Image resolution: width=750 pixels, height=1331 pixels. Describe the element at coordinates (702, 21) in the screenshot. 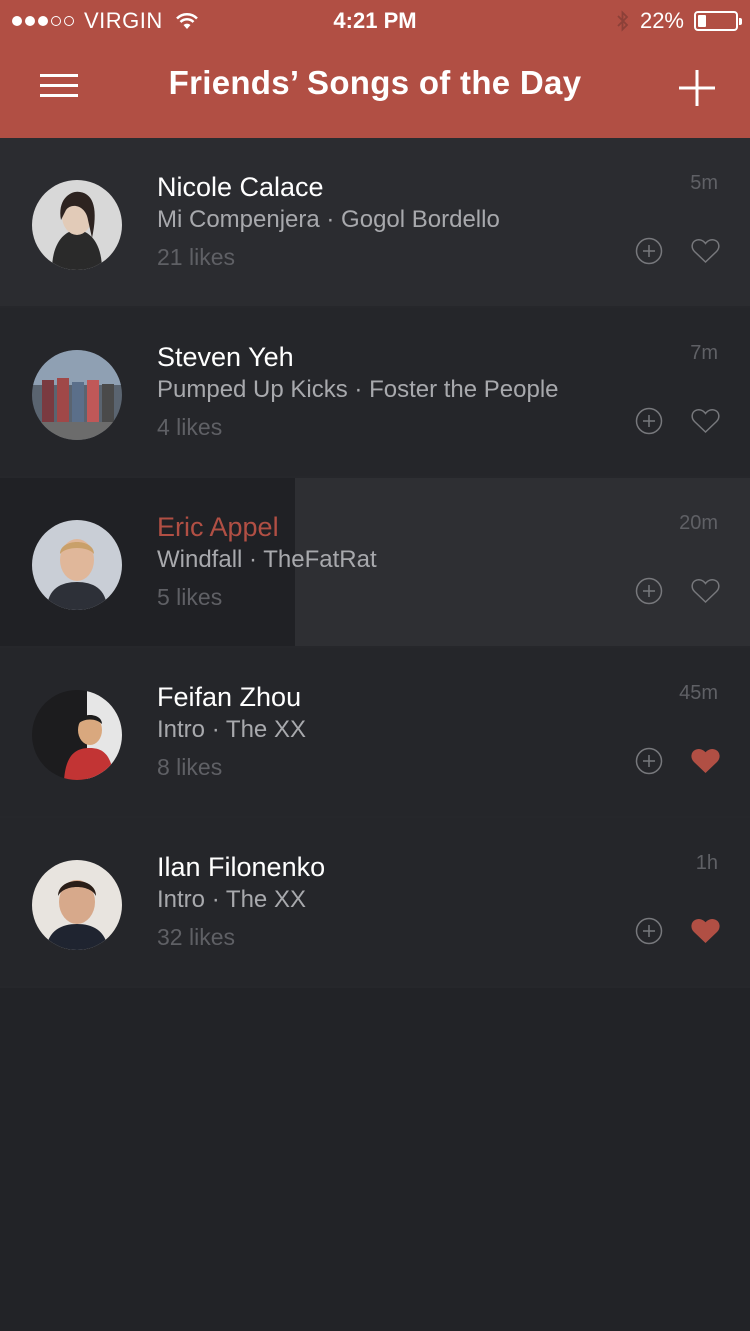

I see `battery-level` at that location.